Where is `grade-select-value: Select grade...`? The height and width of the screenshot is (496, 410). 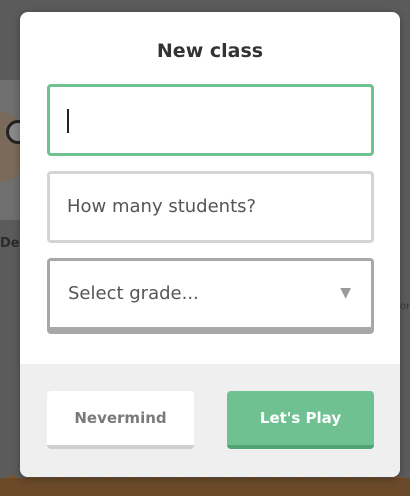 grade-select-value: Select grade... is located at coordinates (133, 293).